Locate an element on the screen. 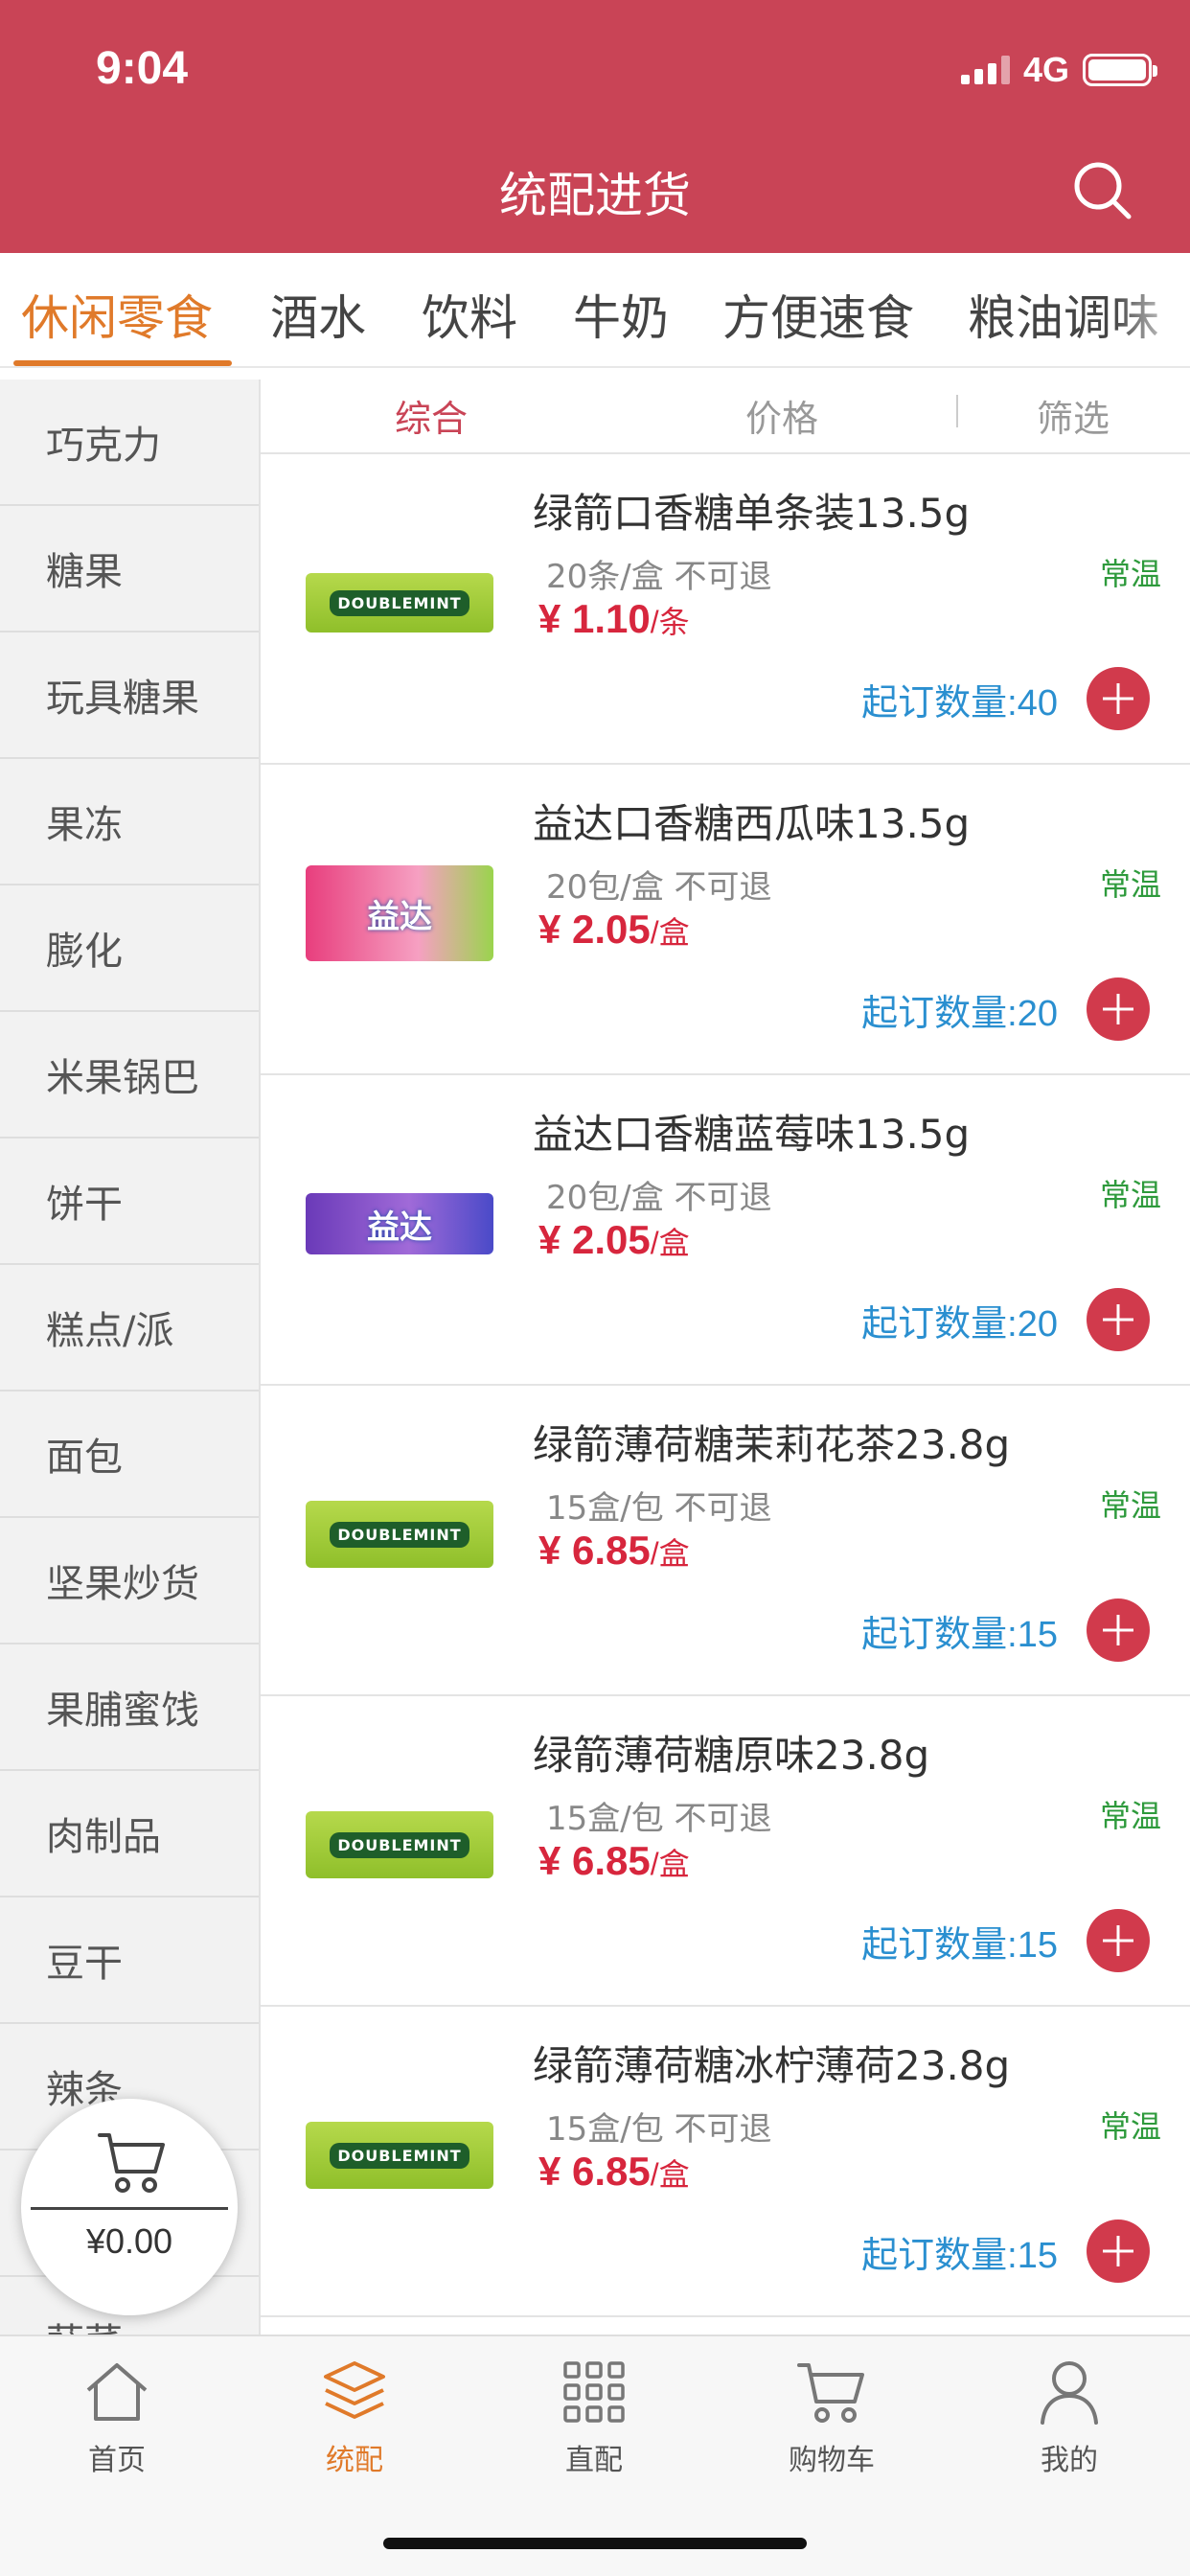  page-title: 统配进货 is located at coordinates (595, 195).